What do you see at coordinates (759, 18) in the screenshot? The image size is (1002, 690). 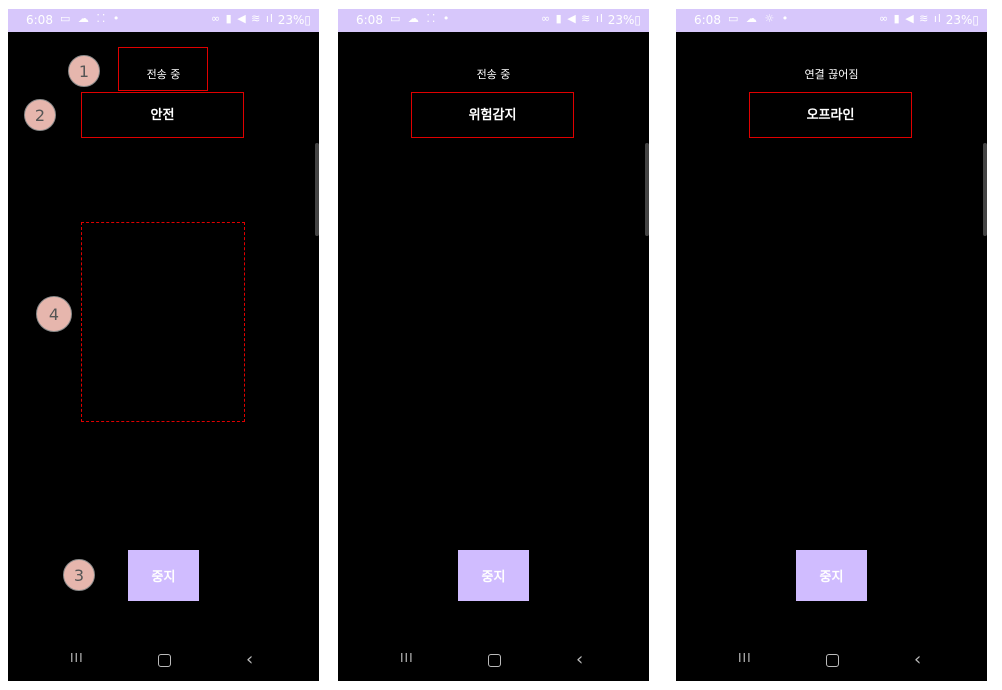 I see `notification-icons: ▭ ☁ ☼ •` at bounding box center [759, 18].